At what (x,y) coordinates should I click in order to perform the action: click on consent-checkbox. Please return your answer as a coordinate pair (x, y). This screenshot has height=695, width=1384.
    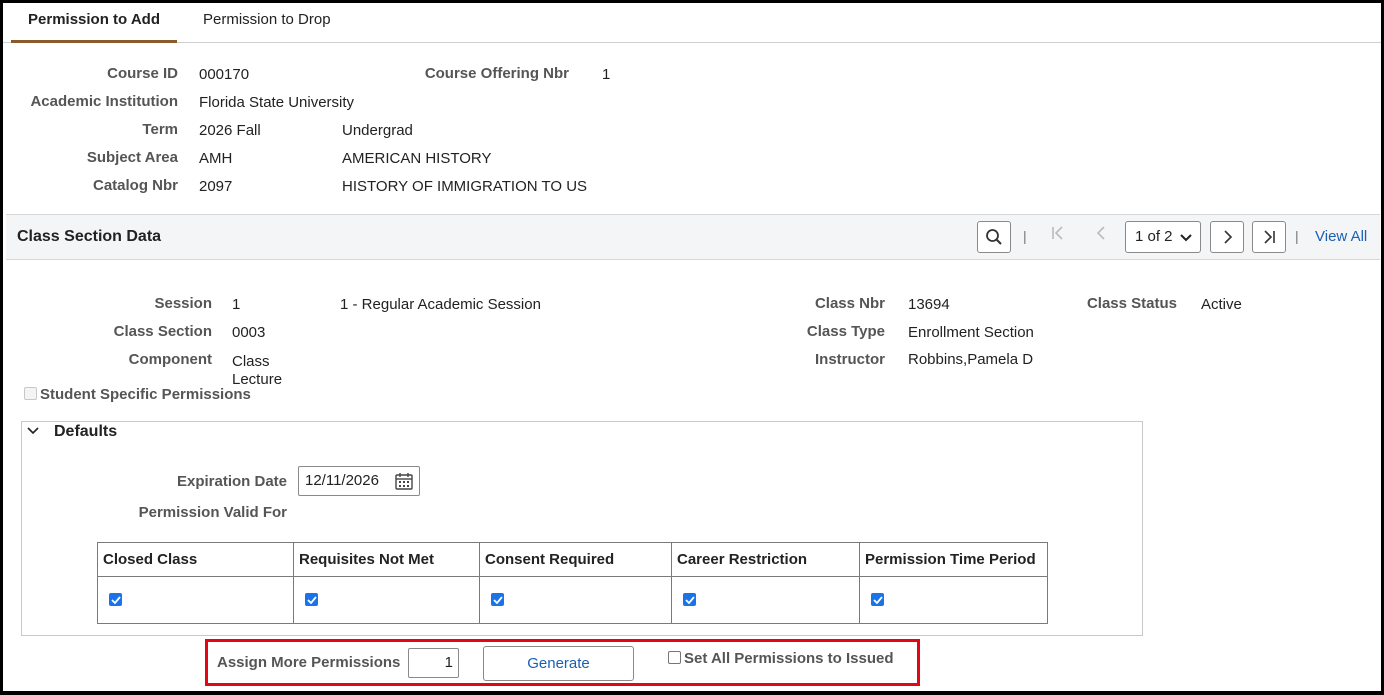
    Looking at the image, I should click on (497, 599).